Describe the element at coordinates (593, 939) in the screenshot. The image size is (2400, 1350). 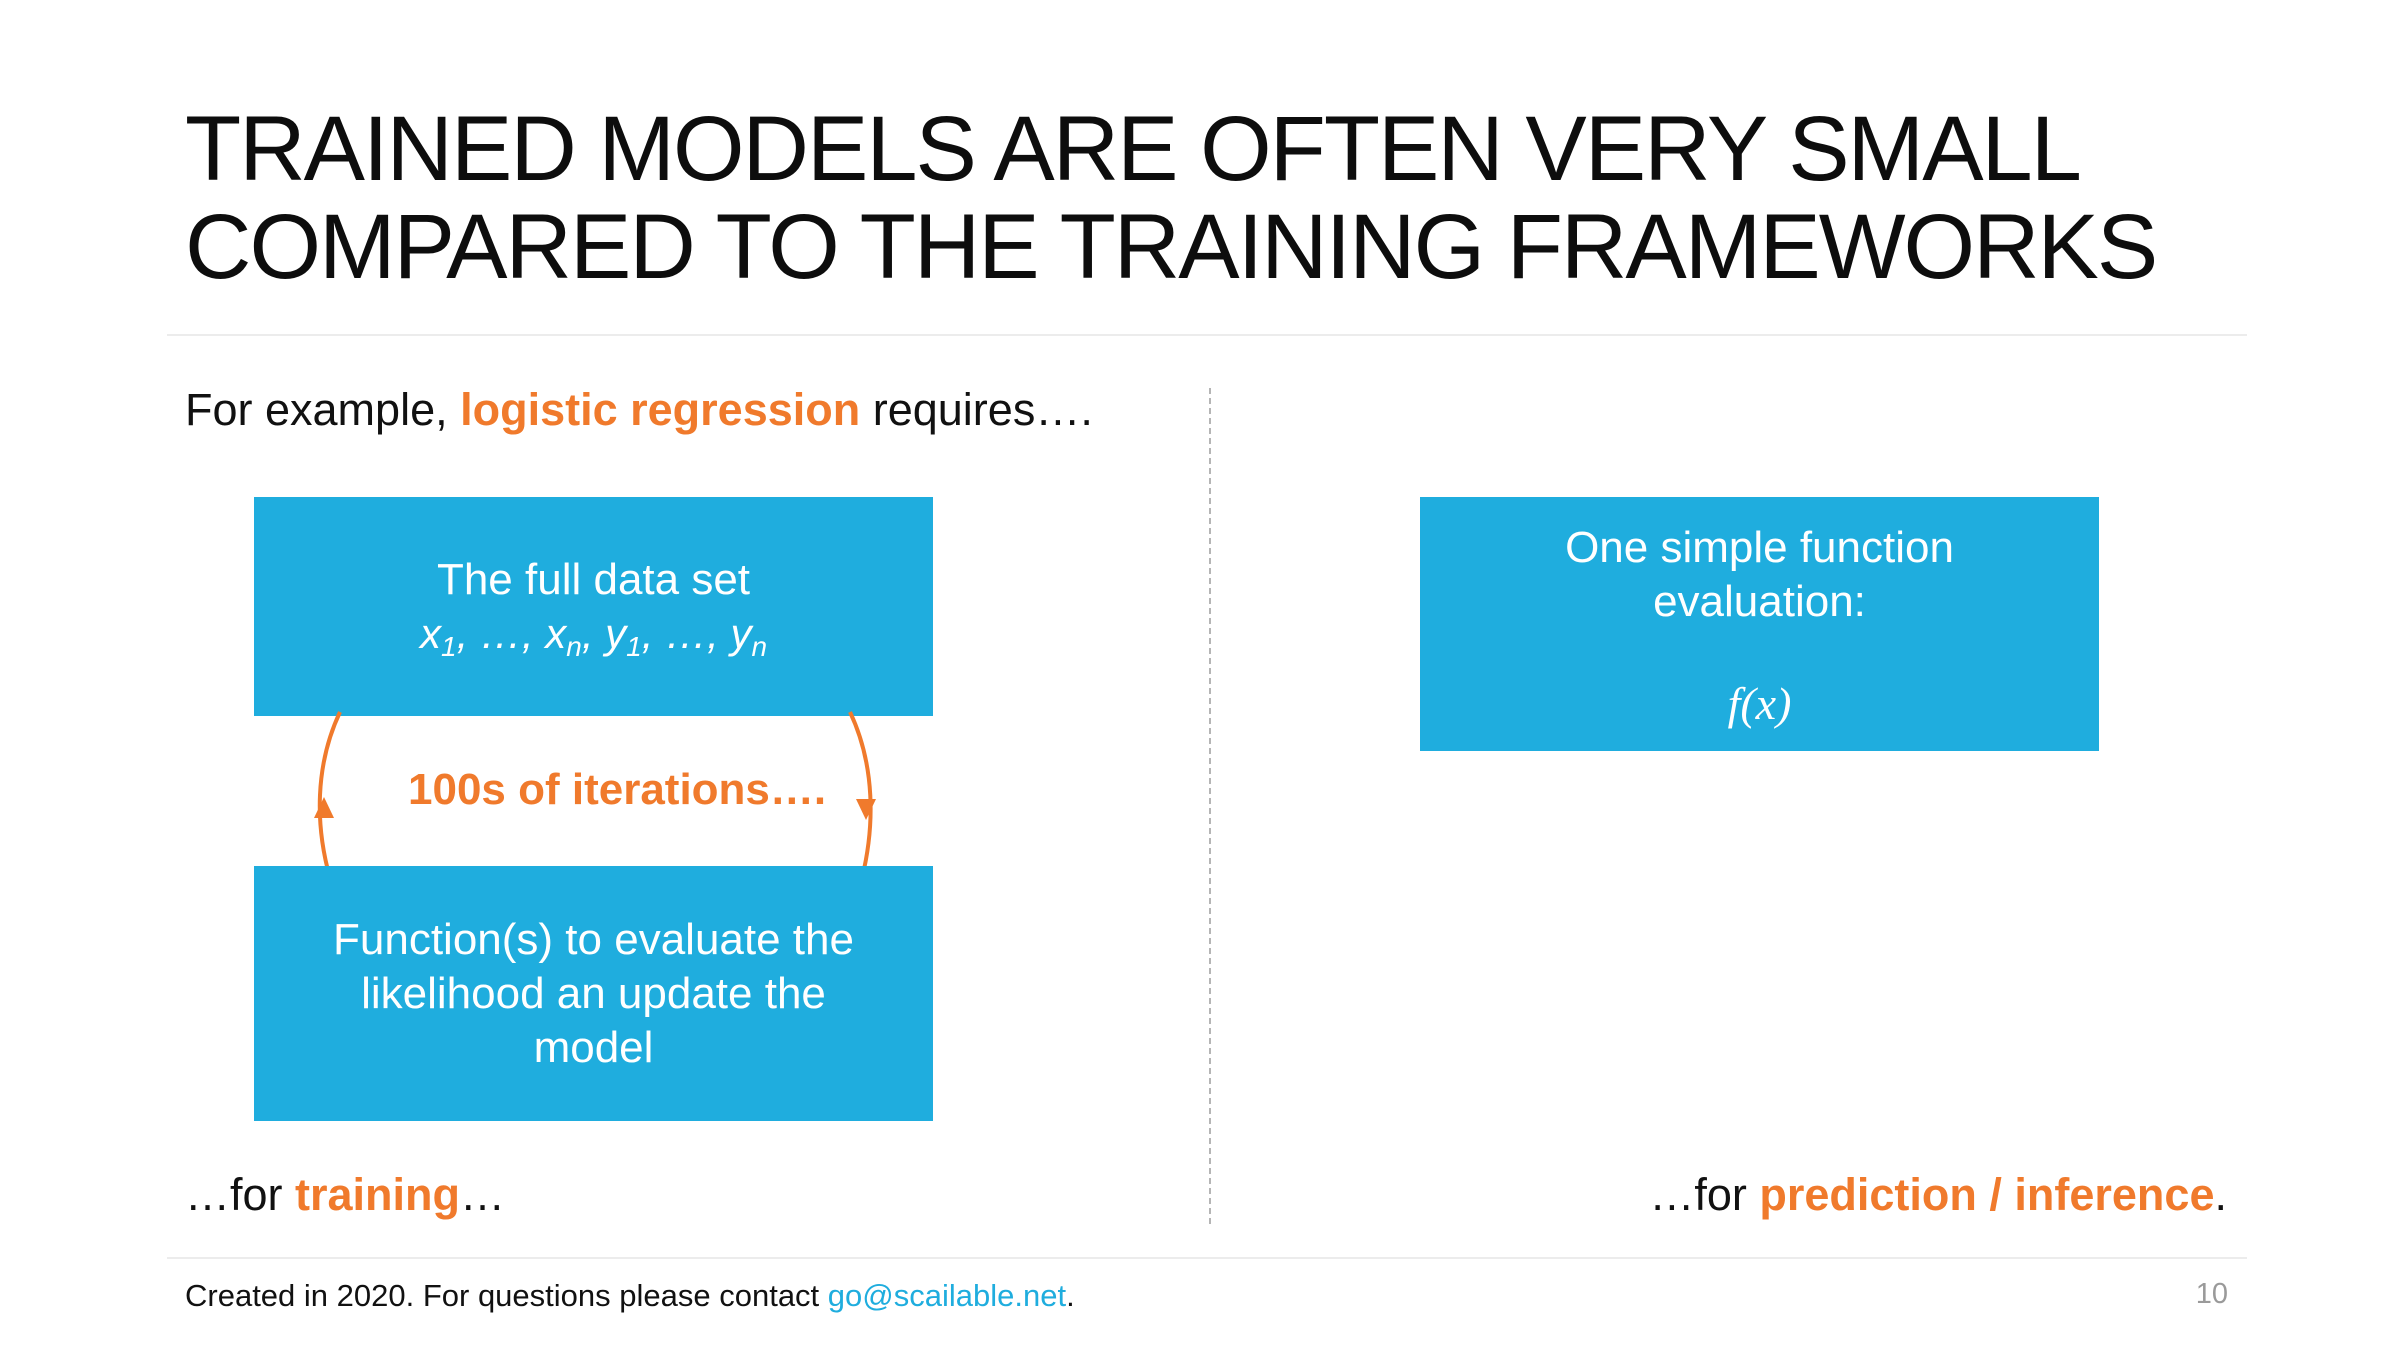
I see `function-box-line-1: Function(s) to evaluate the` at that location.